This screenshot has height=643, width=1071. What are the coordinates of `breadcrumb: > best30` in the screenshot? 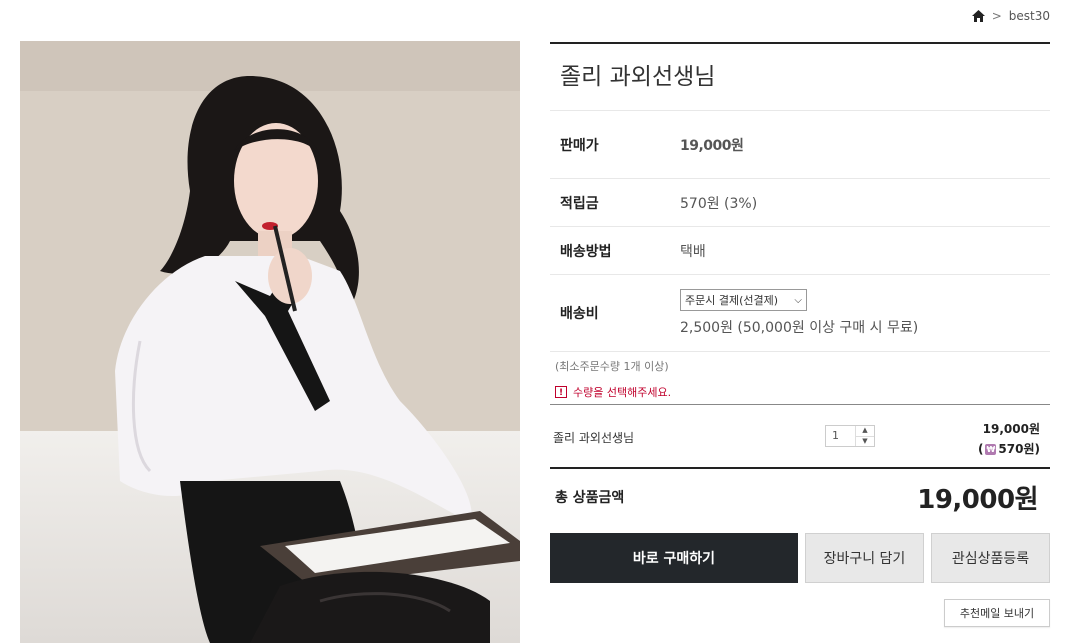 It's located at (1010, 16).